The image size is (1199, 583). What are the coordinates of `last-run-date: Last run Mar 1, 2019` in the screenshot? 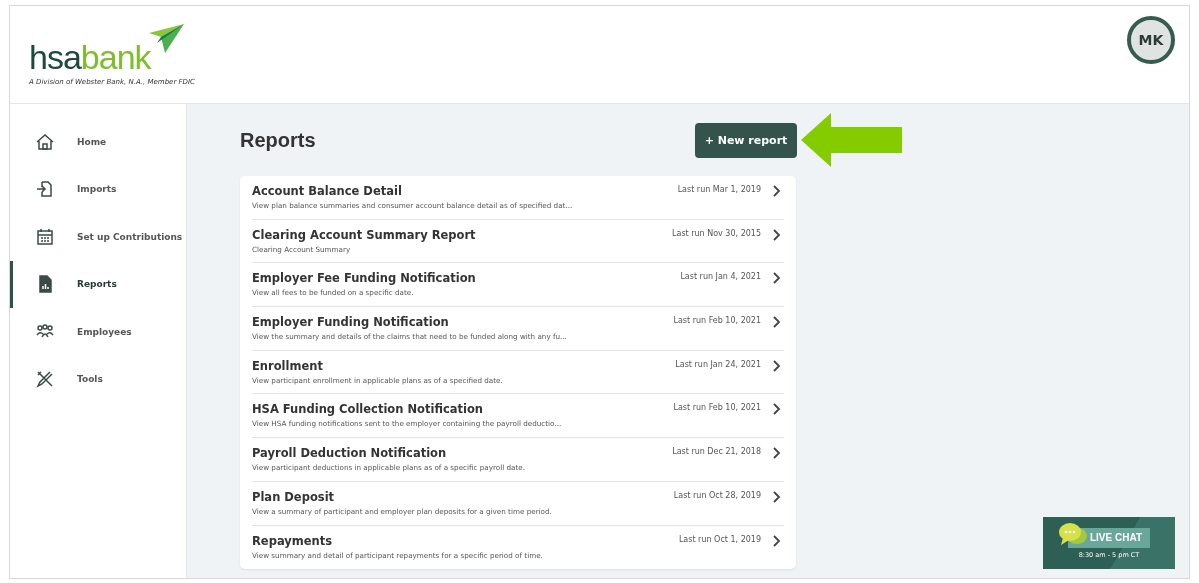 It's located at (719, 189).